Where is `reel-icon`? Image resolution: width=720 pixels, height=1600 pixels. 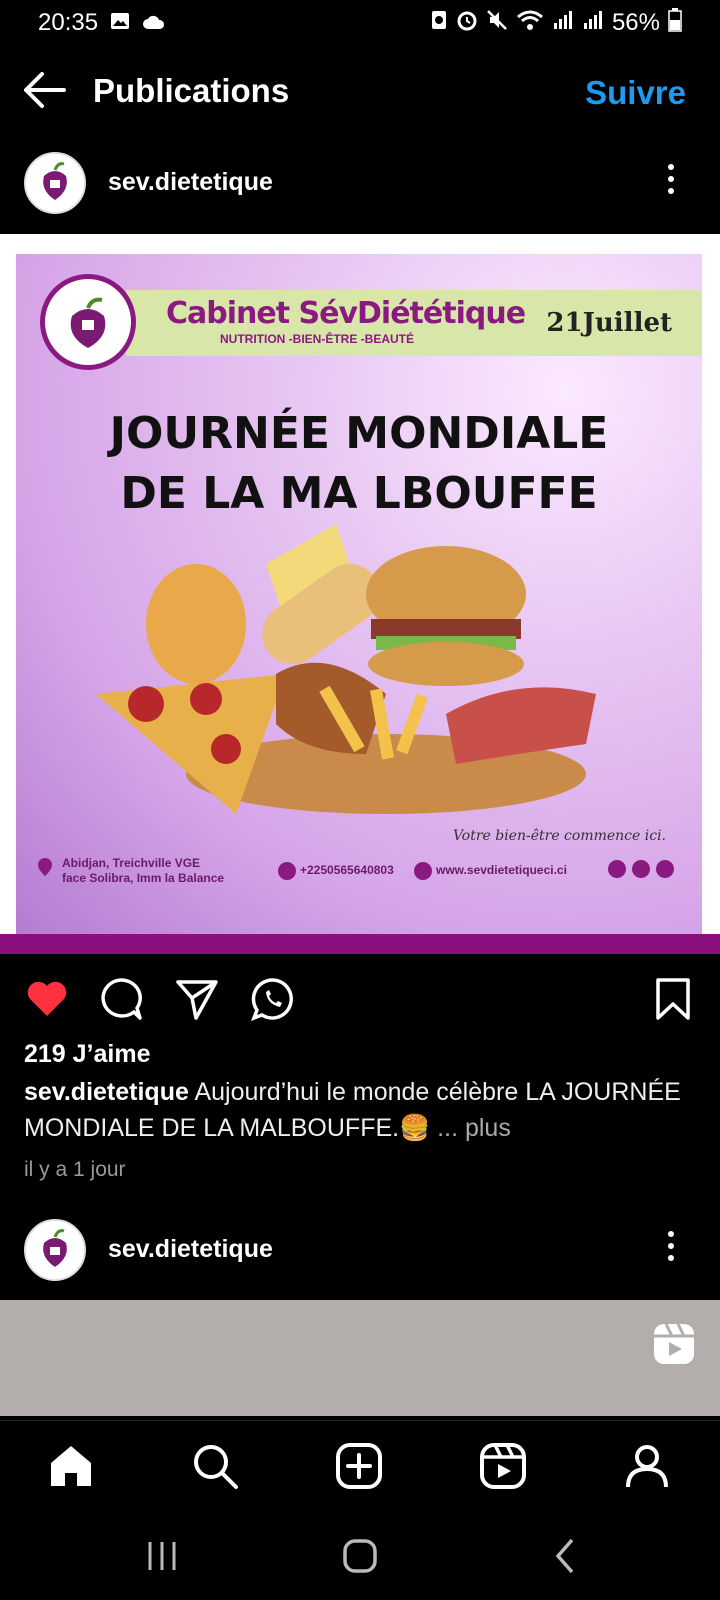
reel-icon is located at coordinates (674, 1344).